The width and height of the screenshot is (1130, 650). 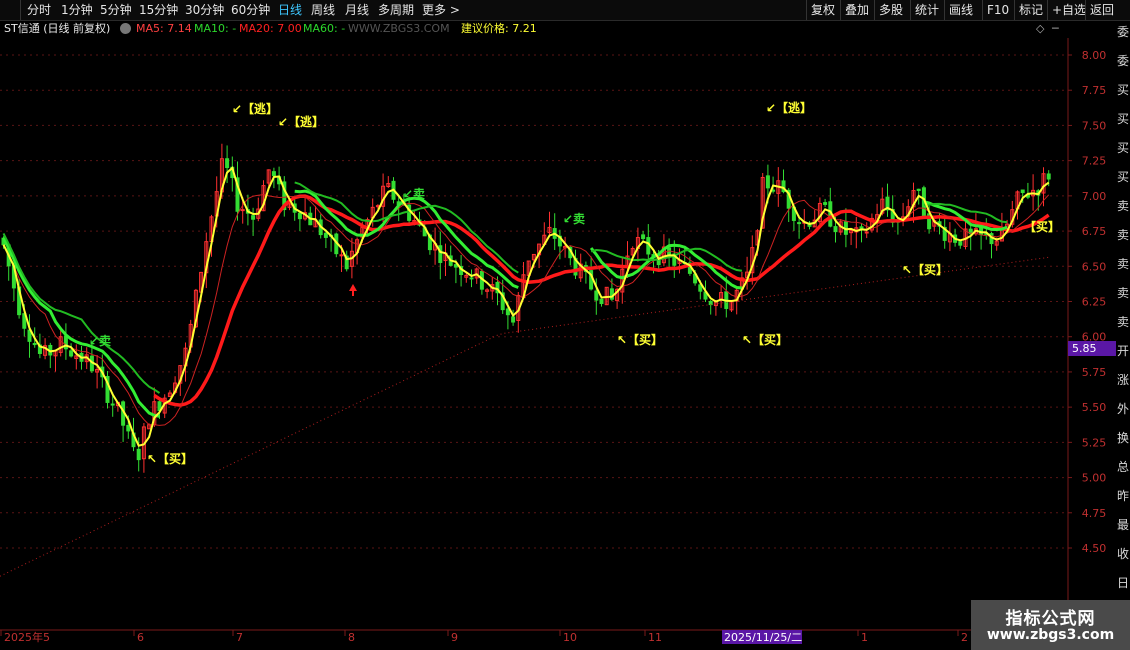 I want to click on action-button-7: +自选, so click(x=1069, y=10).